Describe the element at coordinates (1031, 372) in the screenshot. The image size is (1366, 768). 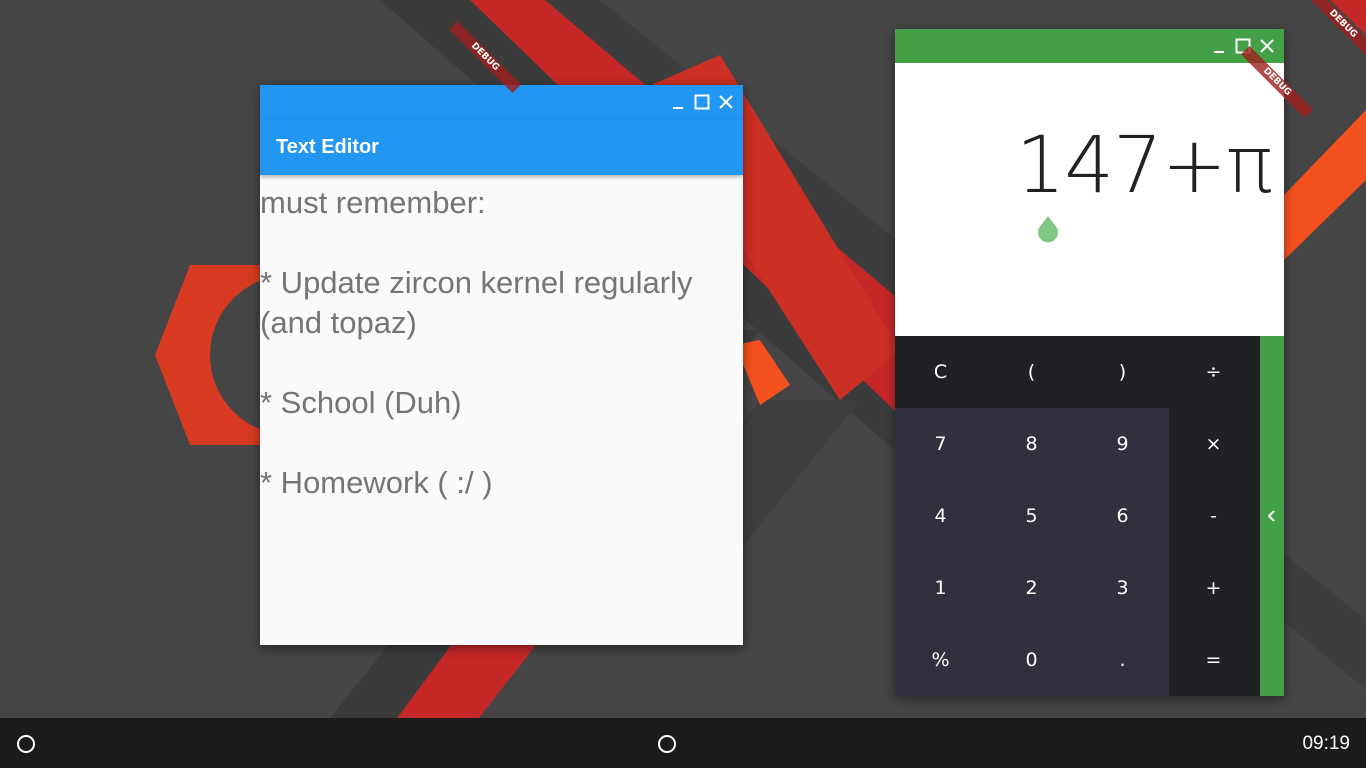
I see `key-open-paren-button: (` at that location.